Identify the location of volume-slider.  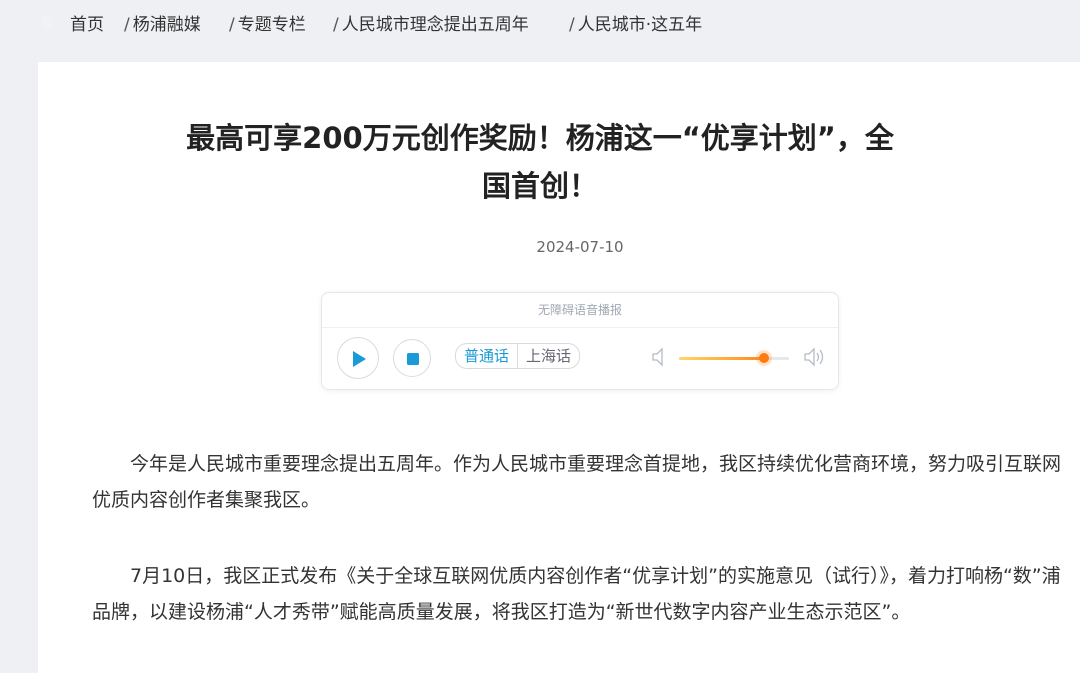
(734, 358).